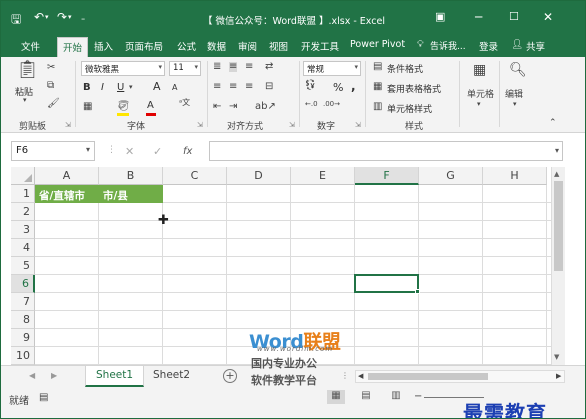 The width and height of the screenshot is (586, 419). I want to click on fill-color-icon: 🪣︎, so click(123, 107).